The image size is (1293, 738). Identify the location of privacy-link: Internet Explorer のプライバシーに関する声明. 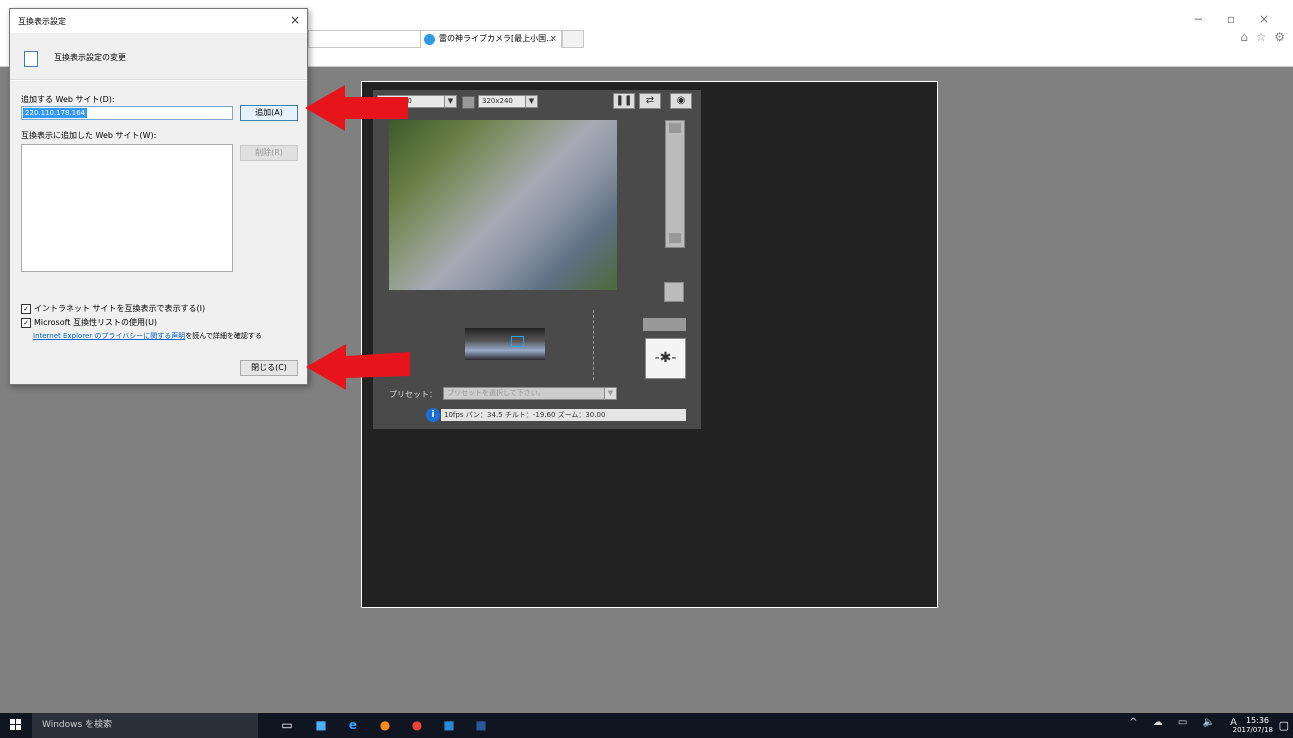
(109, 336).